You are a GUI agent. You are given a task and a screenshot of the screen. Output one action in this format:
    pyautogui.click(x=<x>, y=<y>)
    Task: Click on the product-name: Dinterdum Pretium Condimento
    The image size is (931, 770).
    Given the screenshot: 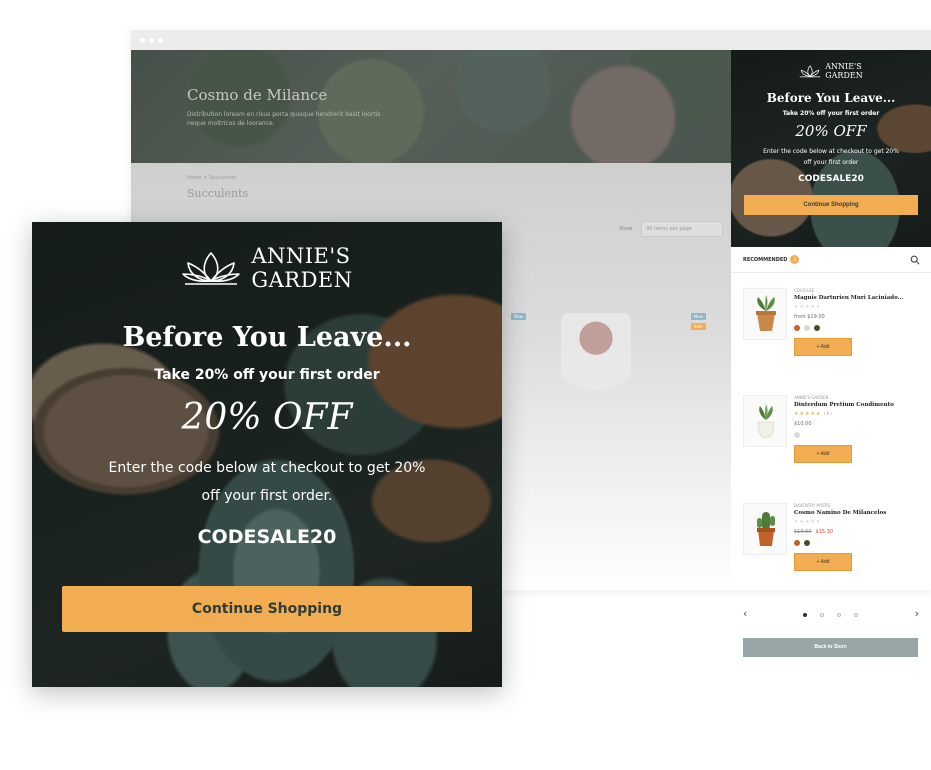 What is the action you would take?
    pyautogui.click(x=859, y=405)
    